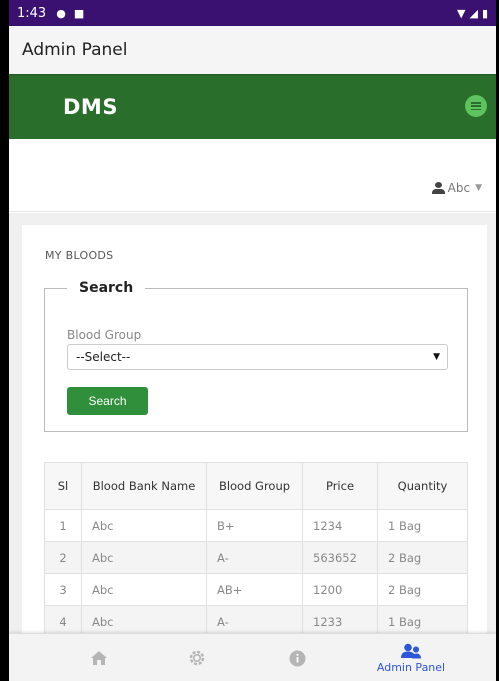 This screenshot has height=681, width=499. I want to click on app-bar: Admin Panel, so click(252, 50).